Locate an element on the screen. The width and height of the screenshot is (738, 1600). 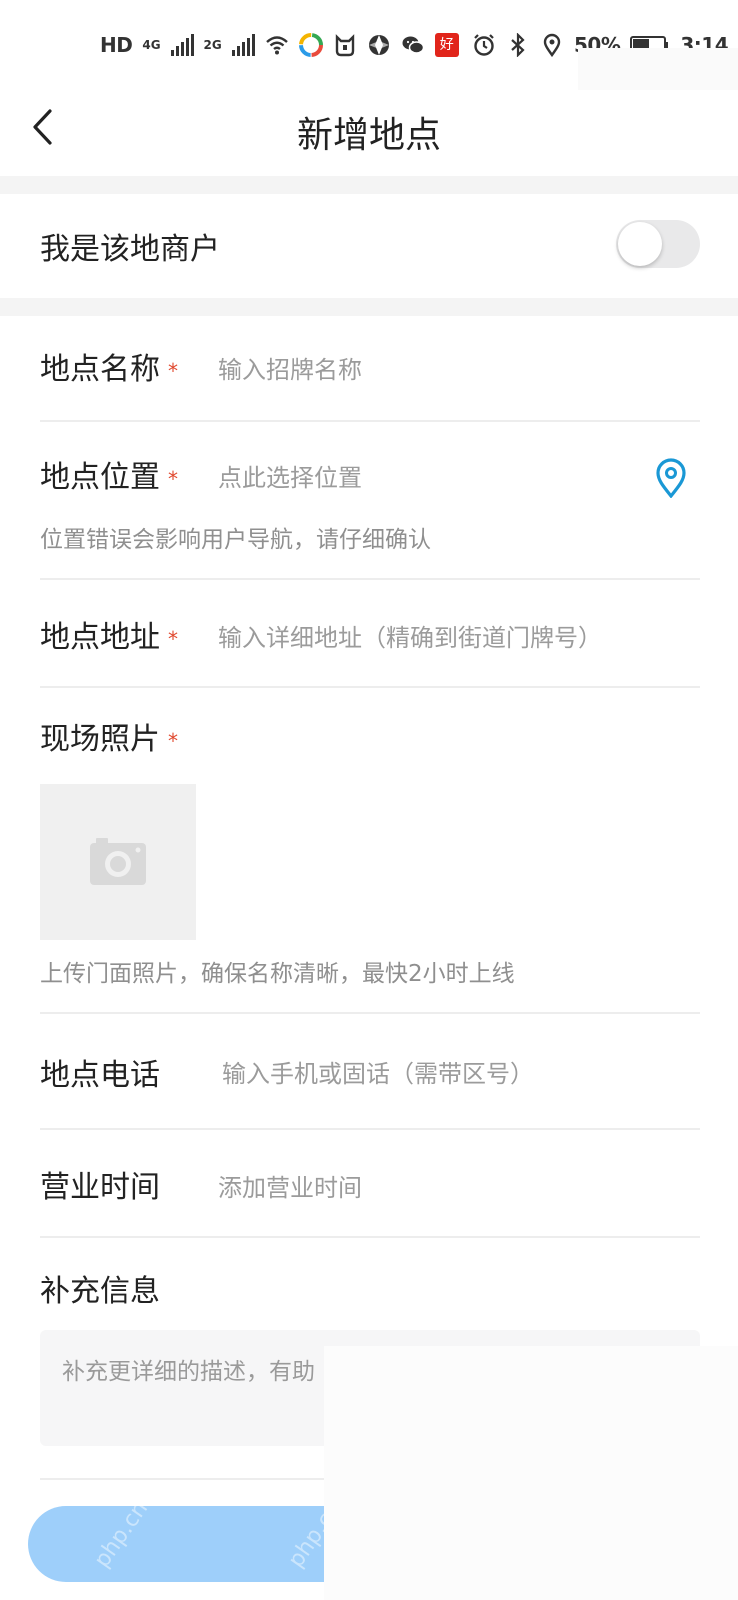
network-type-1: 4G is located at coordinates (151, 45).